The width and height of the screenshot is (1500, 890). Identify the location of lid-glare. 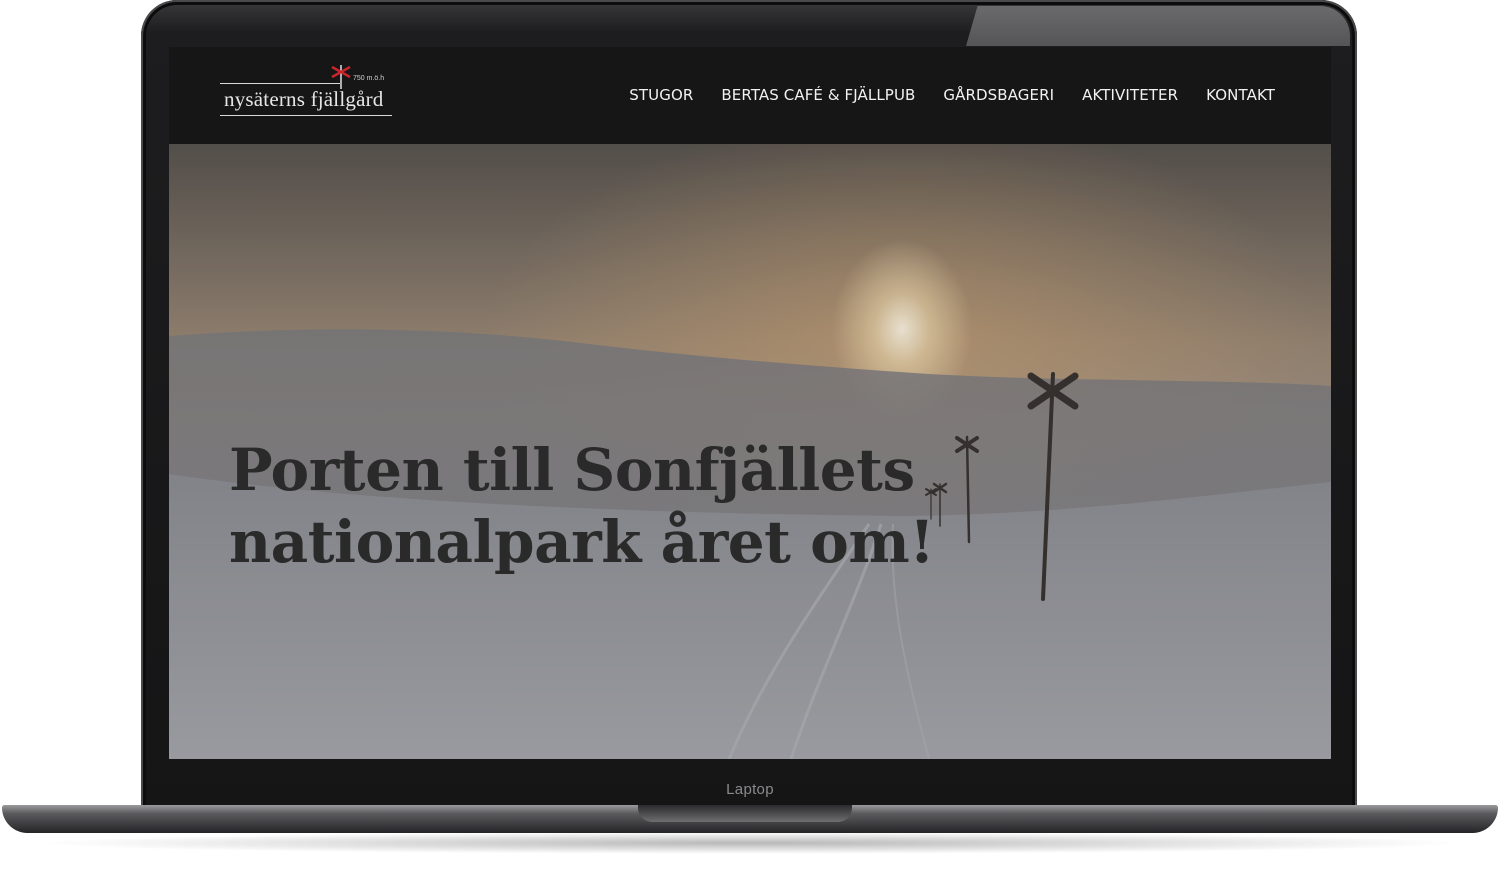
(1158, 26).